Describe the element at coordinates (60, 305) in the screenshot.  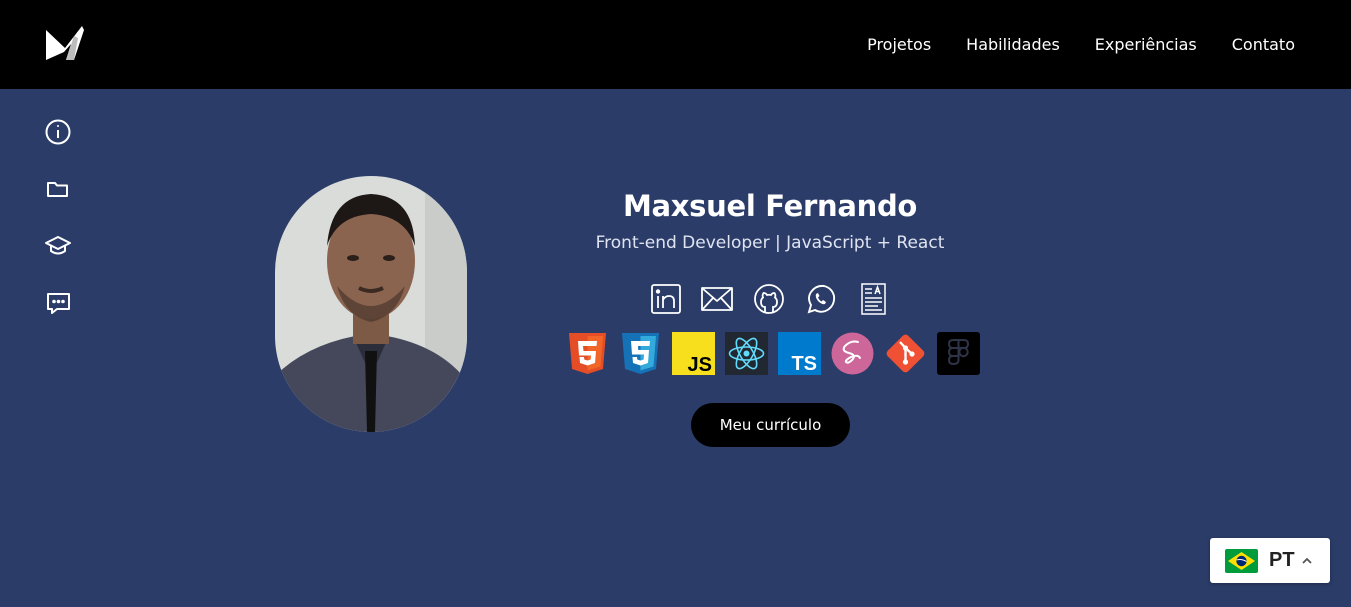
I see `chat-icon` at that location.